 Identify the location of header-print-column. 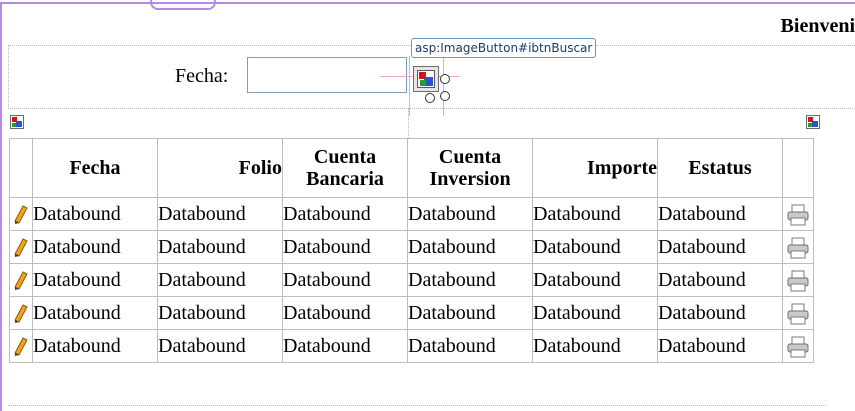
(798, 168).